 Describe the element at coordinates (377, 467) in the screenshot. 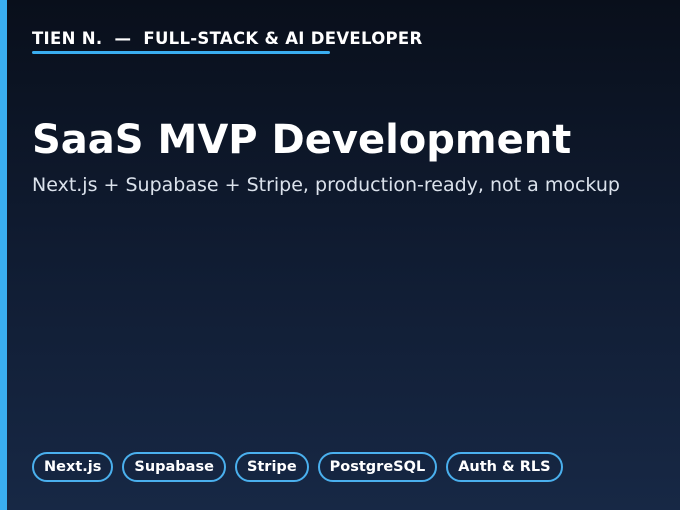

I see `tag-postgresql: PostgreSQL` at that location.